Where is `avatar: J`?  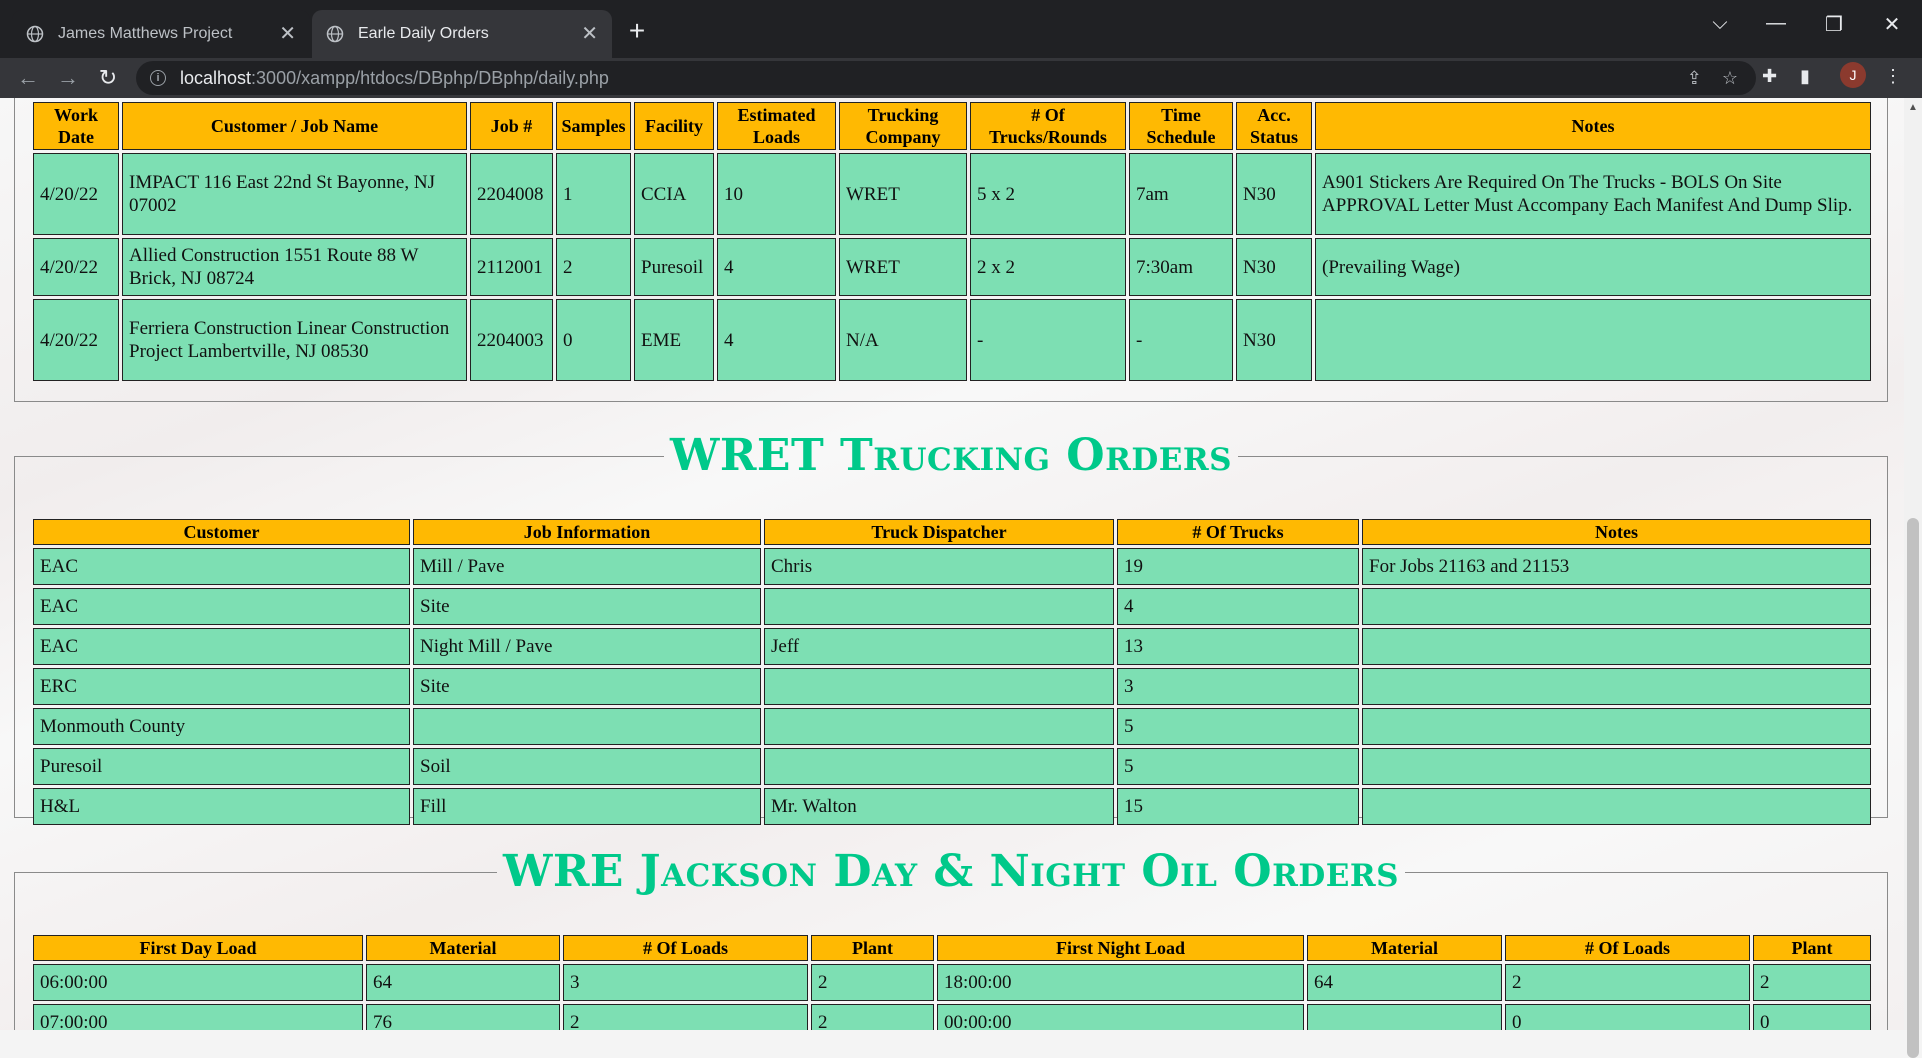 avatar: J is located at coordinates (1853, 75).